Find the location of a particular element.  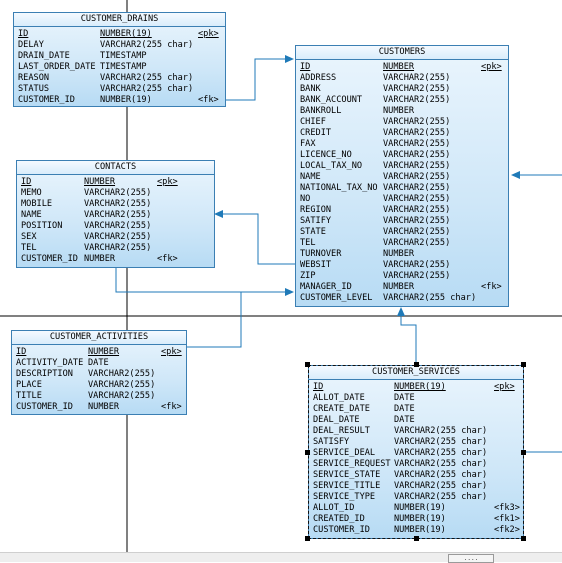

arrowhead-services-customers is located at coordinates (401, 311).